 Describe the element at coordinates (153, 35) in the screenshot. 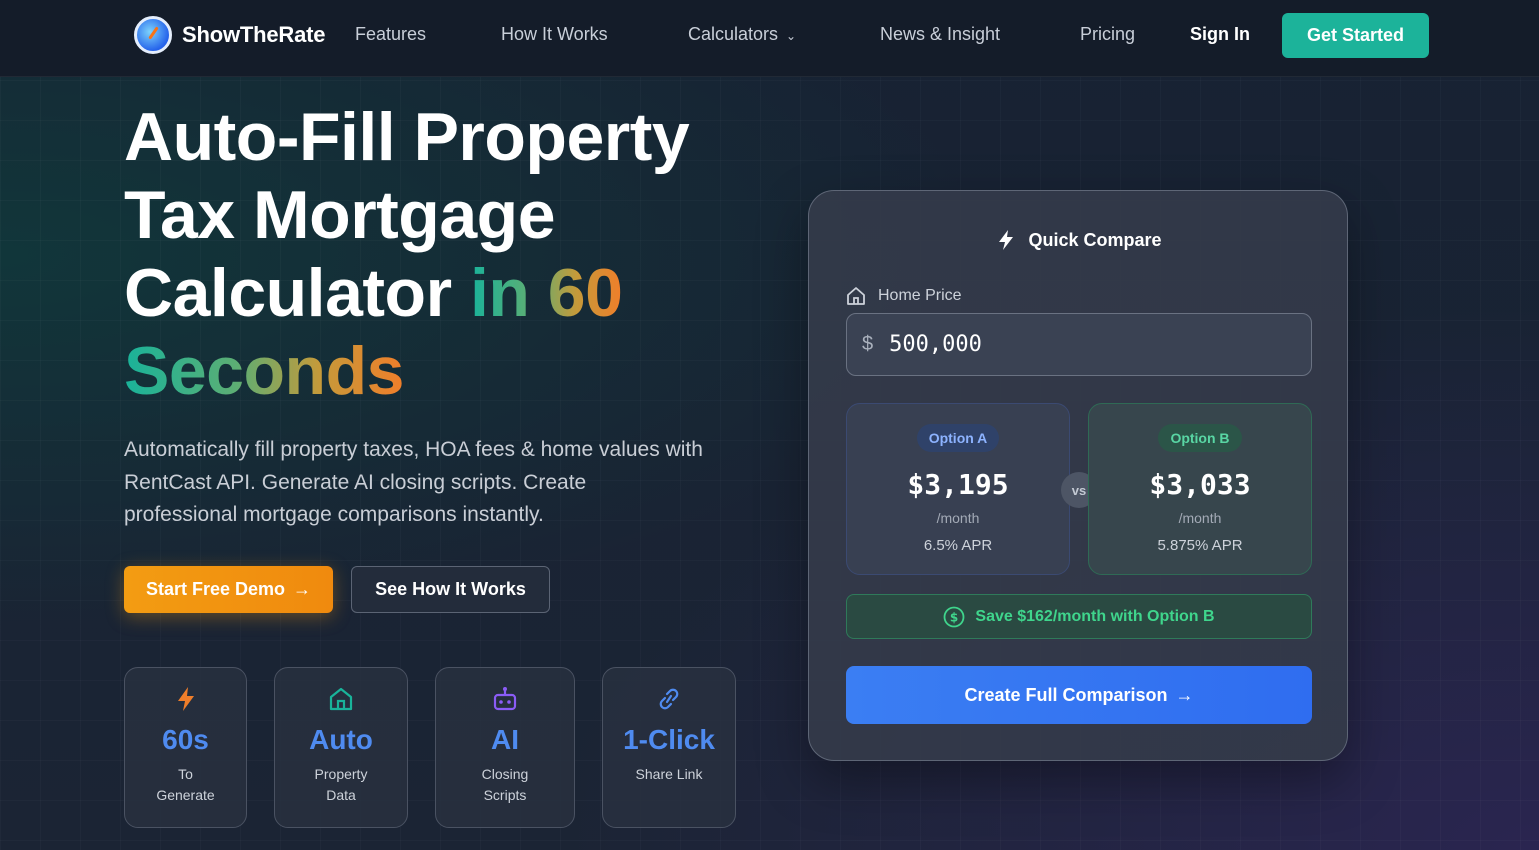

I see `gauge-logo-icon` at that location.